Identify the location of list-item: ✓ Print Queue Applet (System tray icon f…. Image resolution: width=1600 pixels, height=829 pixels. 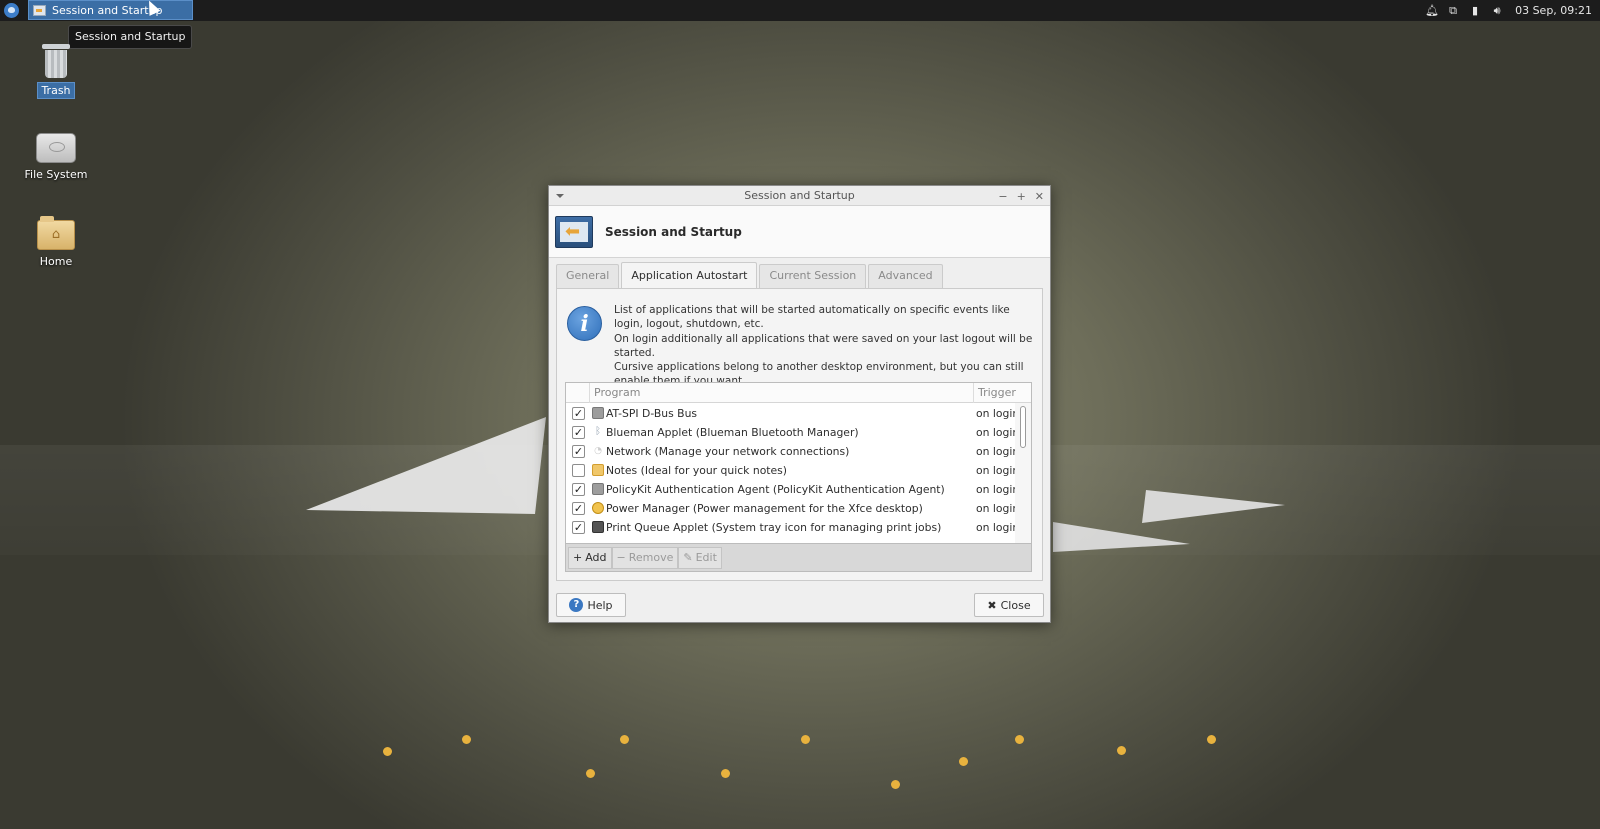
(792, 527).